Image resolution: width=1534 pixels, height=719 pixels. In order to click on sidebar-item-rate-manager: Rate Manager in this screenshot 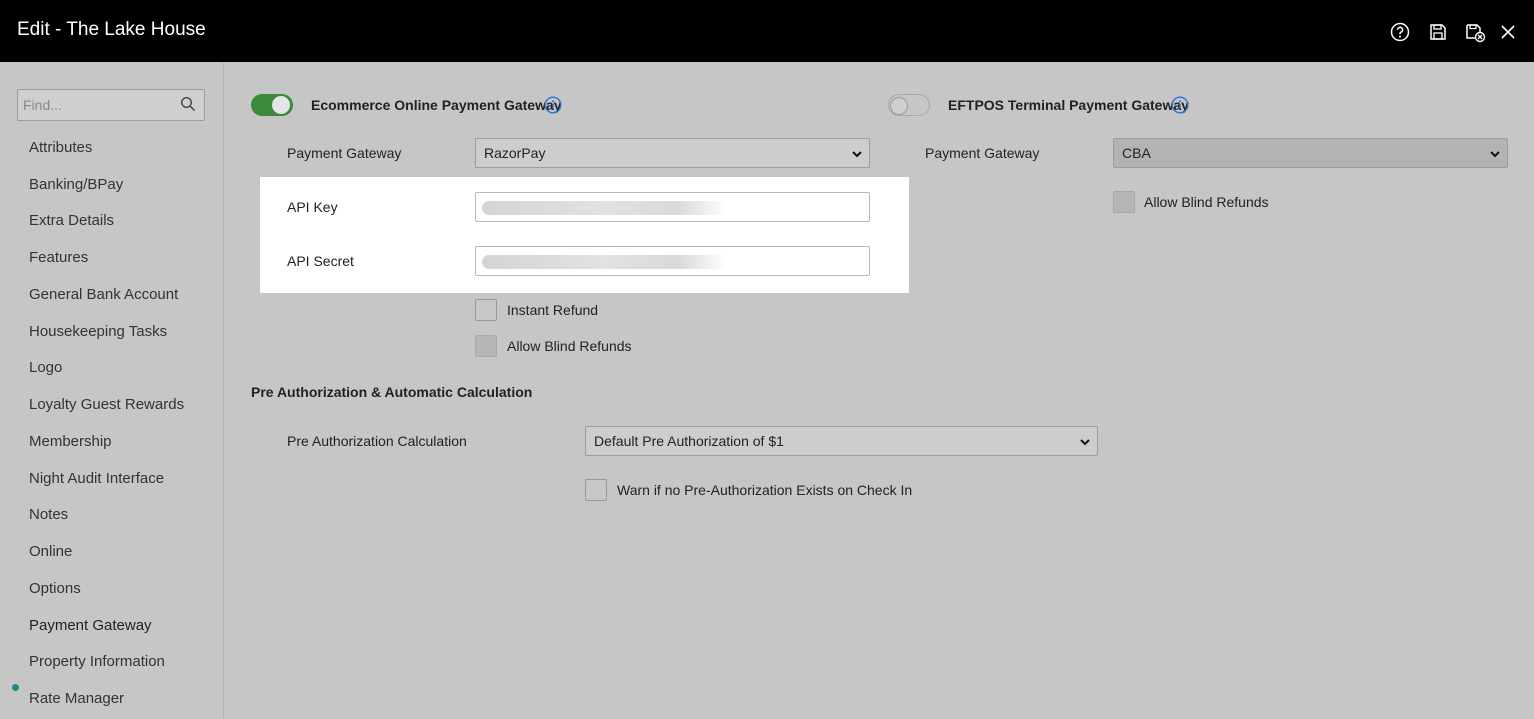, I will do `click(76, 698)`.